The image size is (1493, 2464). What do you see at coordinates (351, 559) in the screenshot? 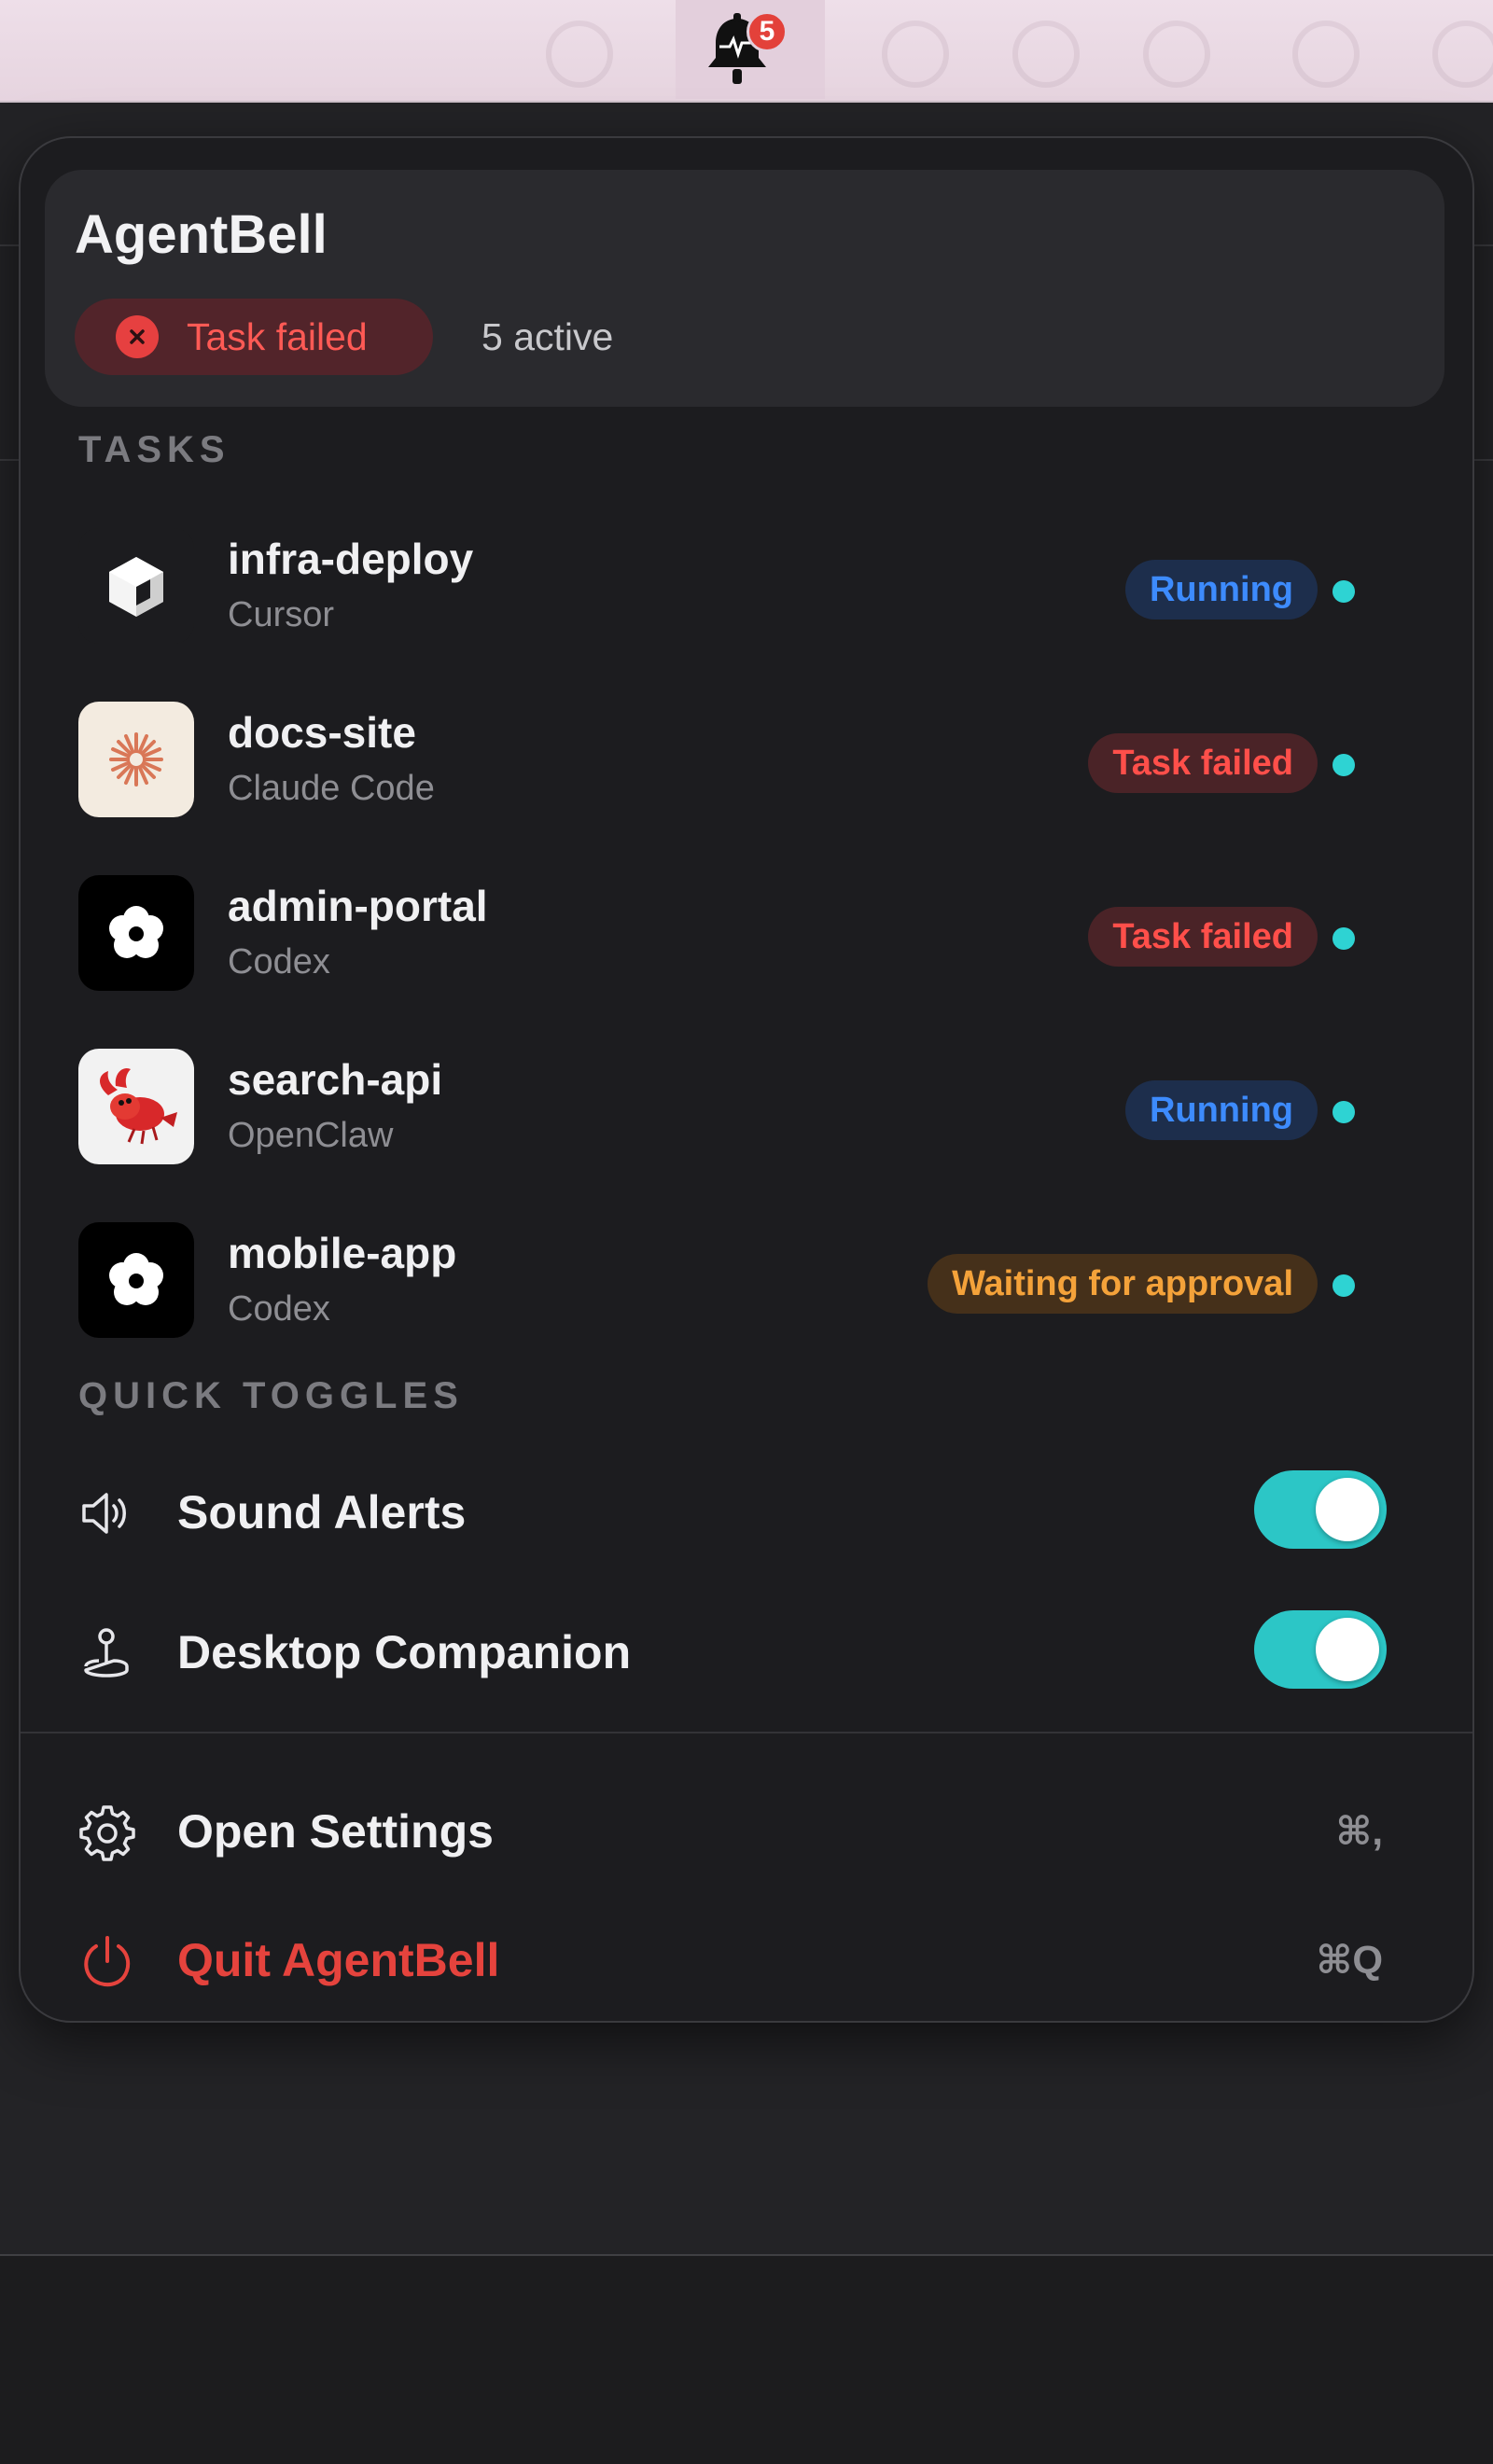
I see `task-name: infra-deploy` at bounding box center [351, 559].